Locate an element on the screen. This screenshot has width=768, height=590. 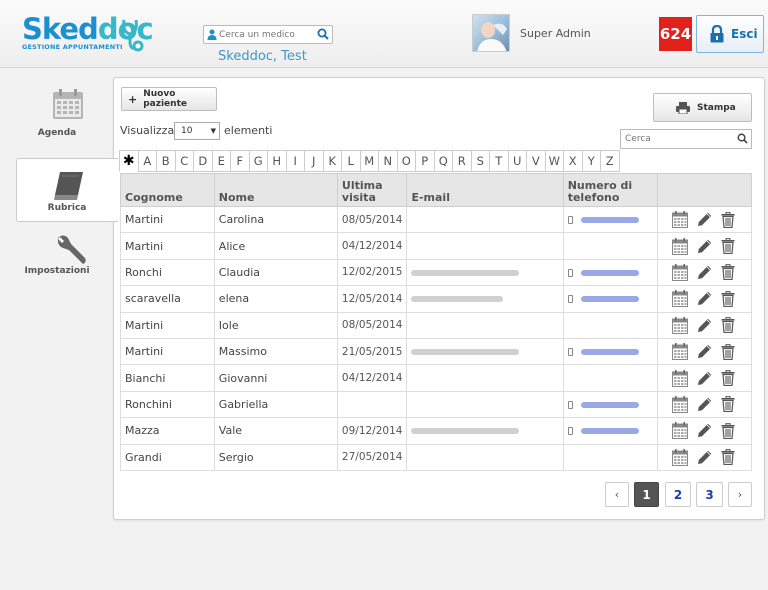
letter-filter-t: T is located at coordinates (499, 161).